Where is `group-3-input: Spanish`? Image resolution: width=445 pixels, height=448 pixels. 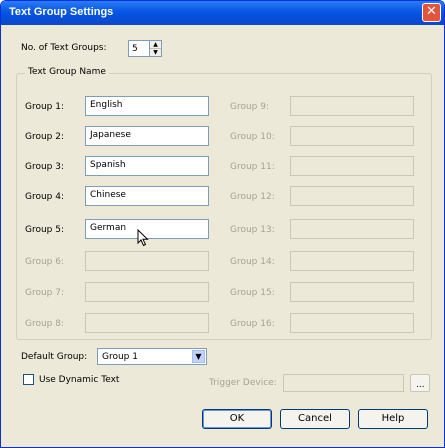
group-3-input: Spanish is located at coordinates (147, 166).